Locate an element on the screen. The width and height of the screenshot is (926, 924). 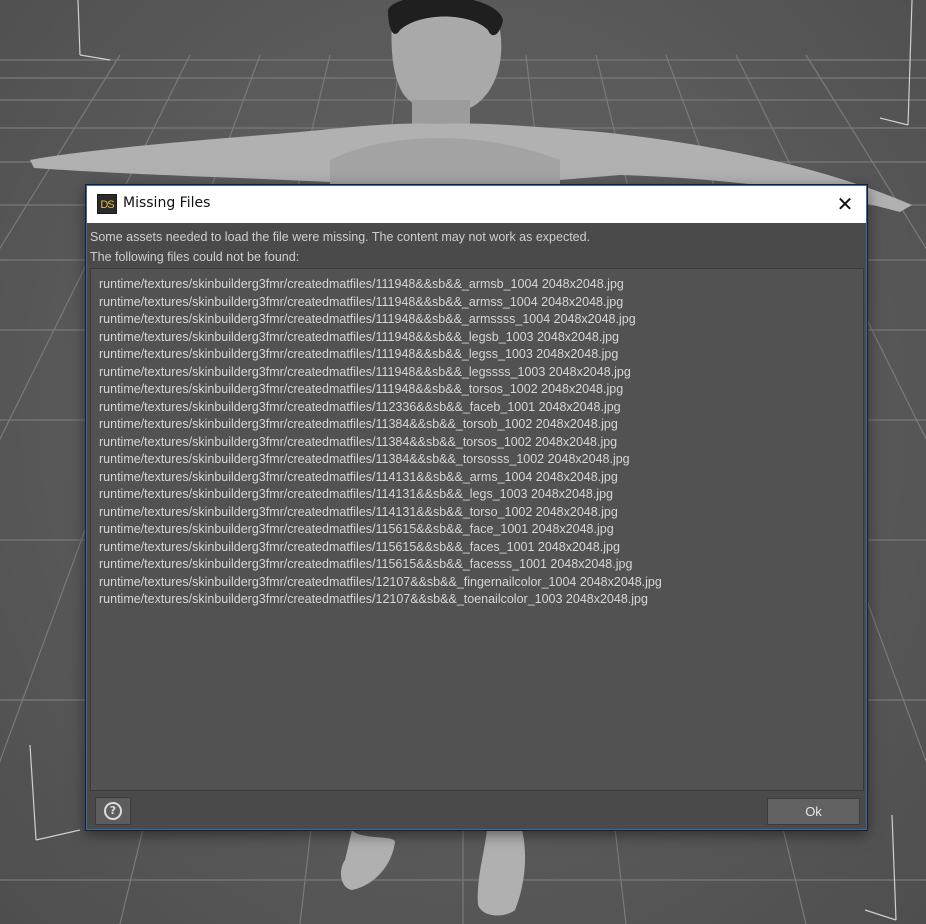
close-button: ✕ is located at coordinates (845, 205).